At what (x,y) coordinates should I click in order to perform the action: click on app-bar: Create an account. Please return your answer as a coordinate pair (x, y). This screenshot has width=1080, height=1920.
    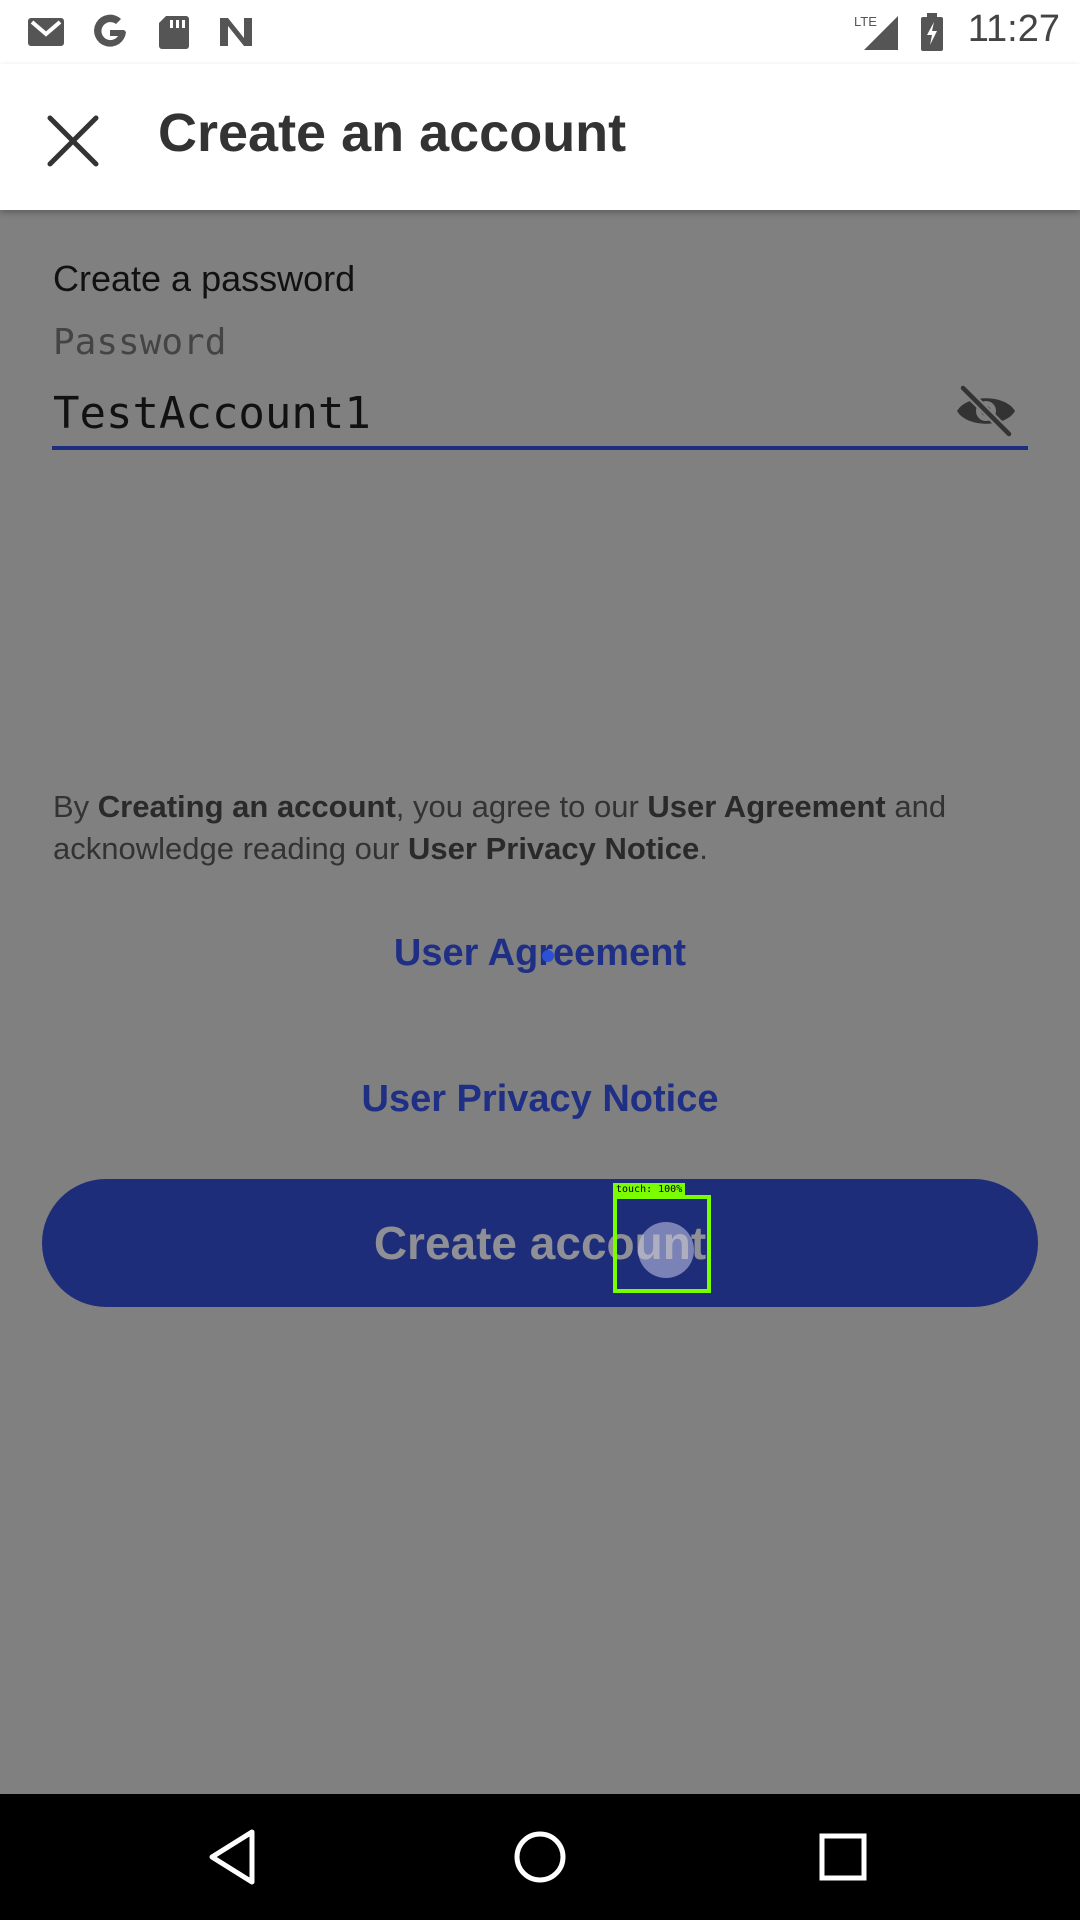
    Looking at the image, I should click on (540, 137).